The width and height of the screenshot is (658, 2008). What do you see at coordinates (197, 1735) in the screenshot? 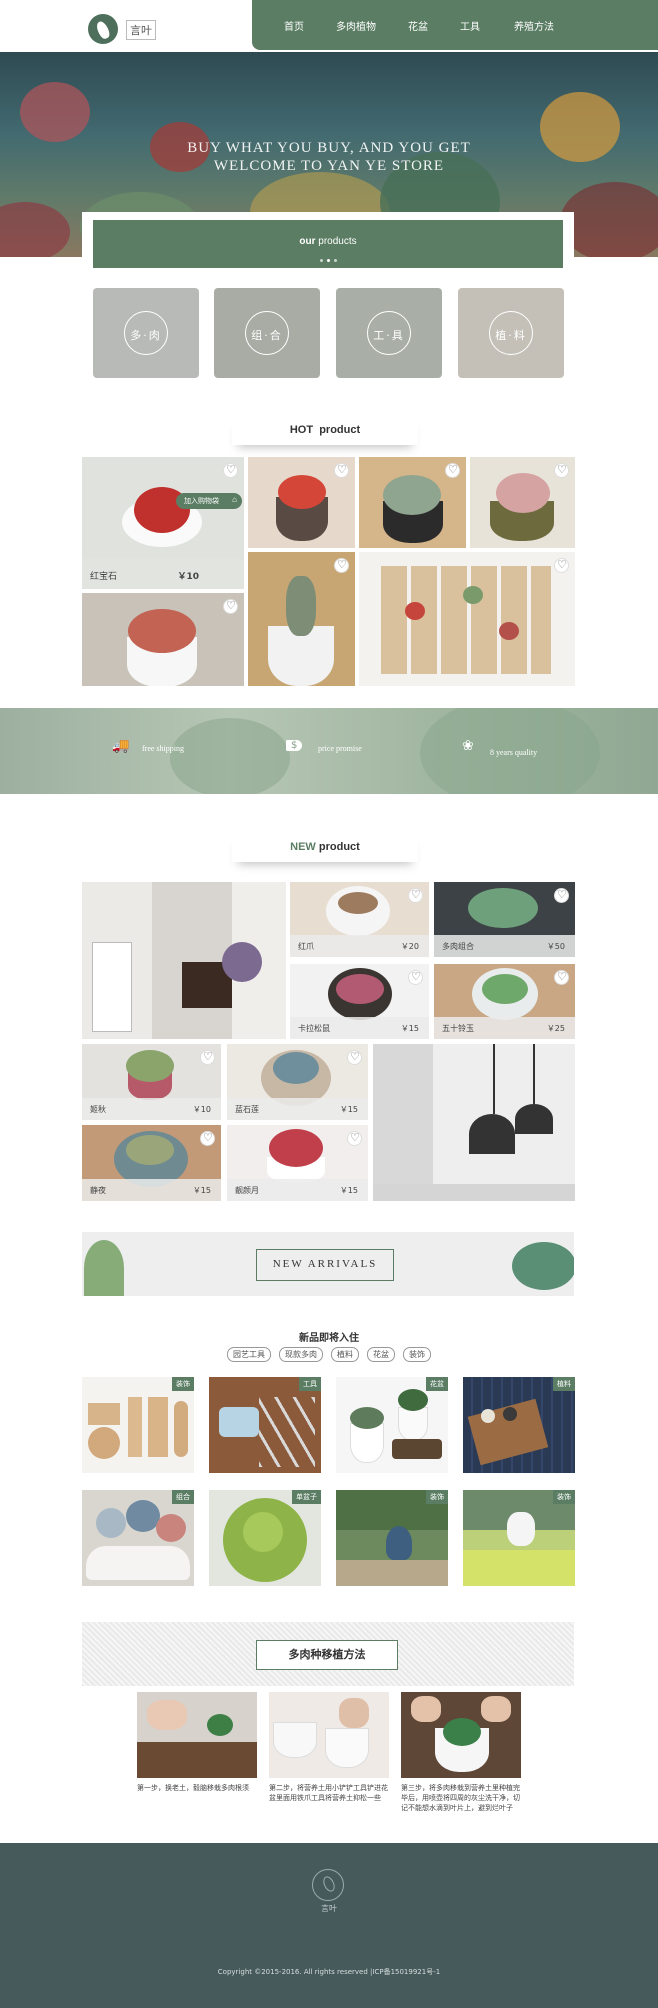
I see `method-step-image` at bounding box center [197, 1735].